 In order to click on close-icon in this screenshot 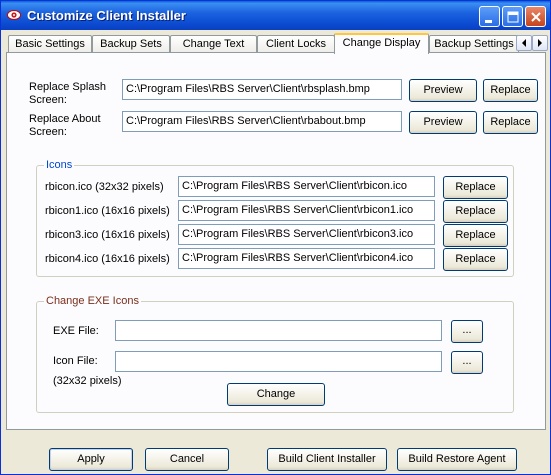, I will do `click(536, 17)`.